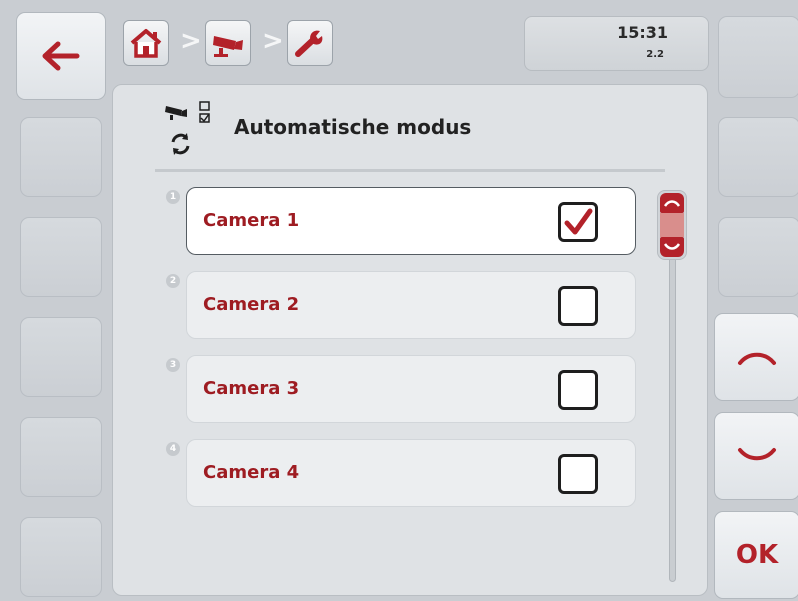 This screenshot has height=601, width=798. I want to click on row-number: 4, so click(173, 449).